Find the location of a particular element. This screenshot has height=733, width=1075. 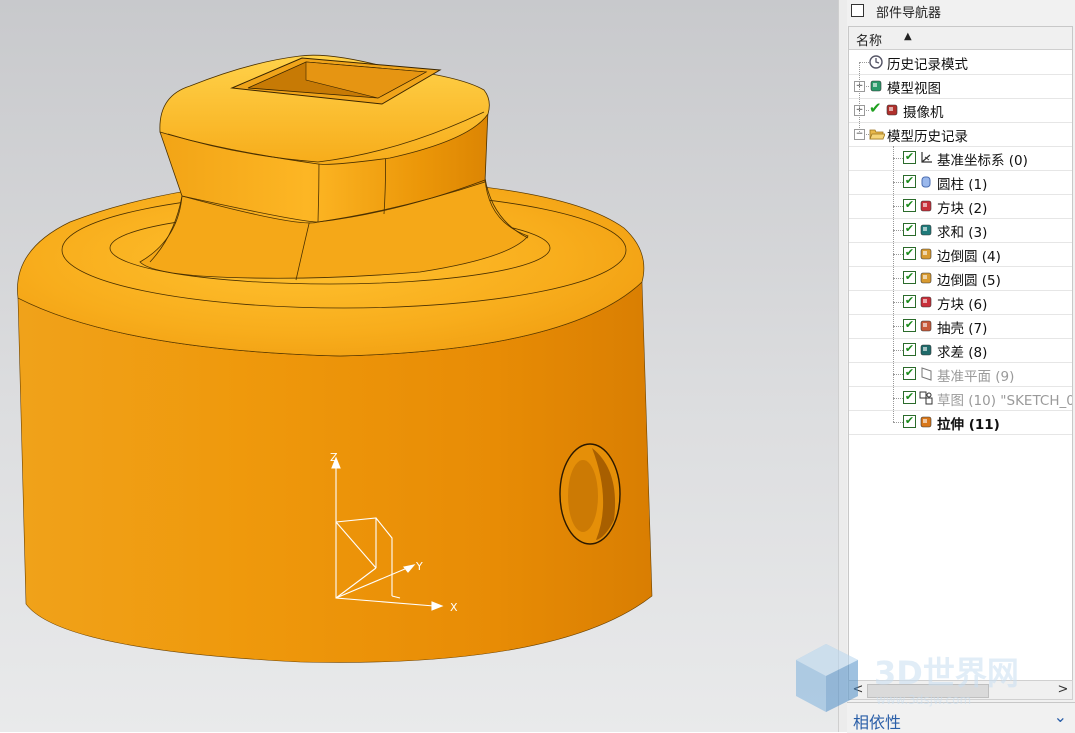

extrude-icon is located at coordinates (926, 421).